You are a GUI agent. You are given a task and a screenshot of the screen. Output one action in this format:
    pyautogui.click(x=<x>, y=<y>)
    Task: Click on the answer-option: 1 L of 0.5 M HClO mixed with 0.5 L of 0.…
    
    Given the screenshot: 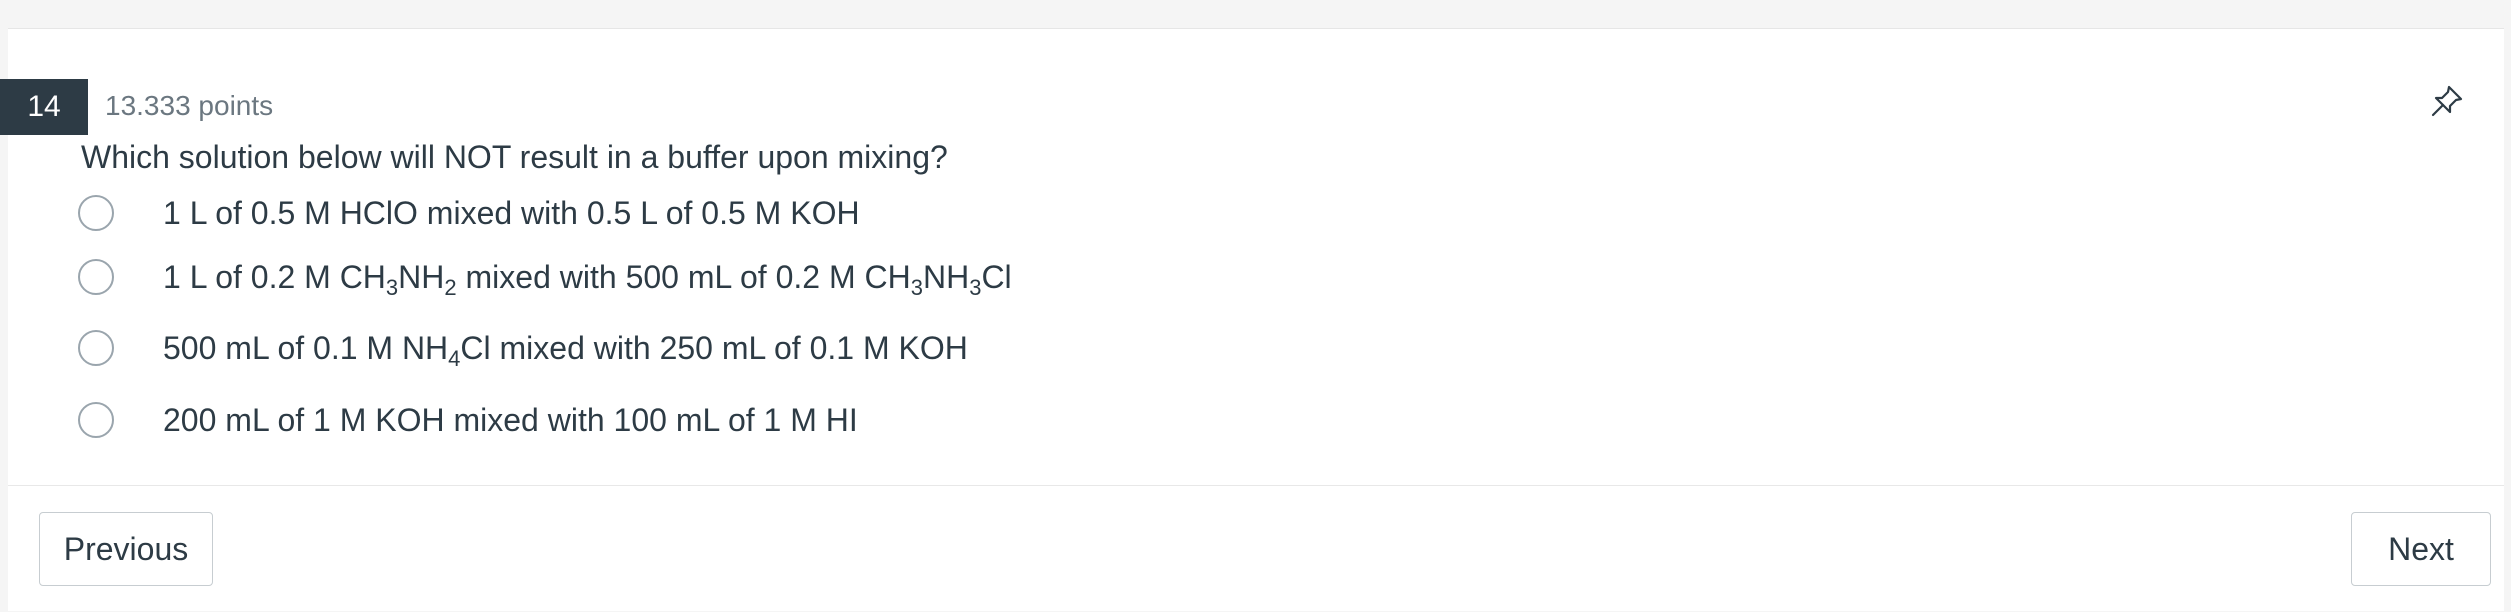 What is the action you would take?
    pyautogui.click(x=469, y=213)
    